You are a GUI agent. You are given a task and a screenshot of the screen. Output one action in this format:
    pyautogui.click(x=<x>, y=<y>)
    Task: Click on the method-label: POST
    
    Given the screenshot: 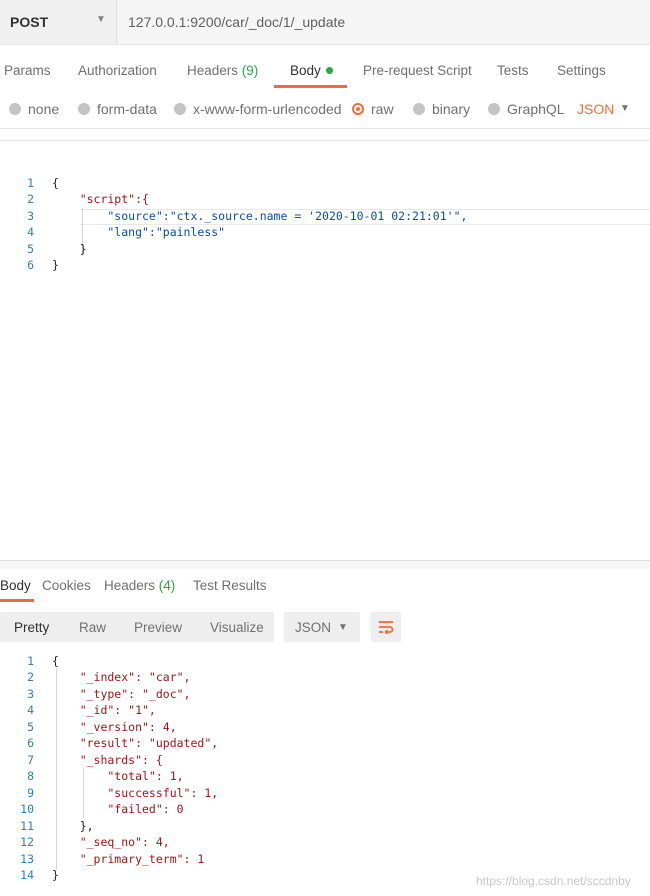 What is the action you would take?
    pyautogui.click(x=29, y=22)
    